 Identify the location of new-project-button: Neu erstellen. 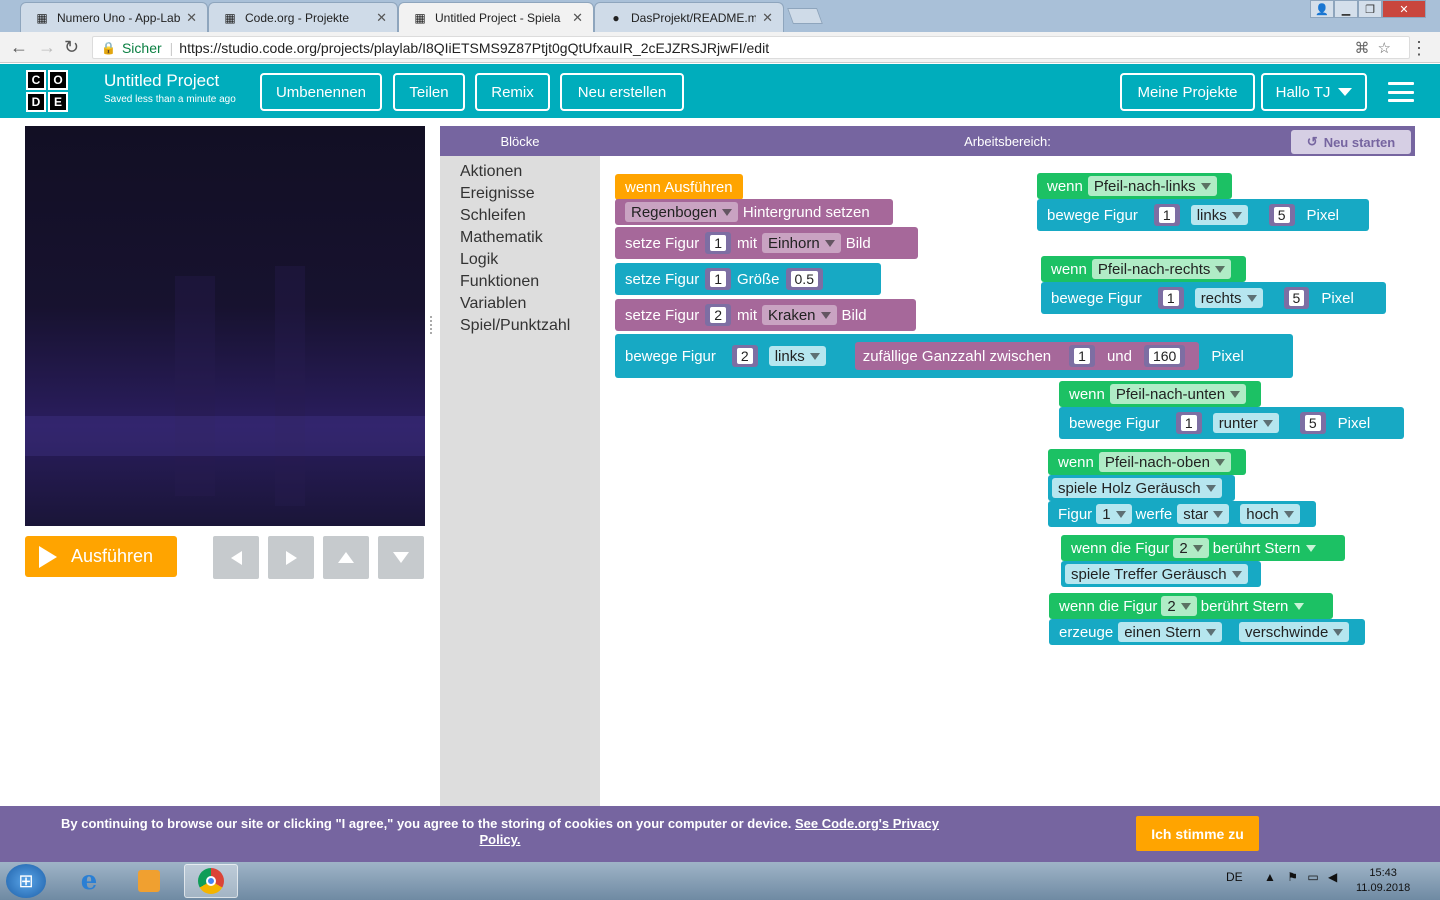
(622, 92).